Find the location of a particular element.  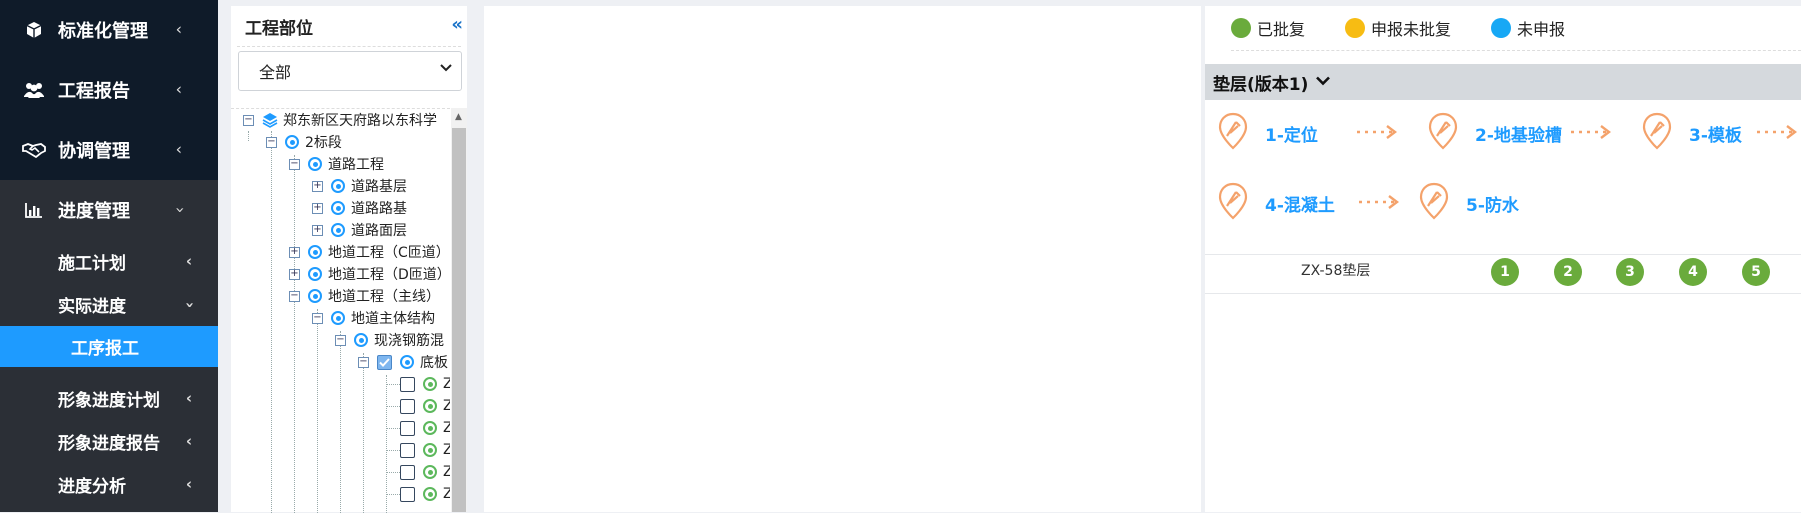

sidebar-subitem-analysis: 进度分析 ‹ is located at coordinates (109, 484).